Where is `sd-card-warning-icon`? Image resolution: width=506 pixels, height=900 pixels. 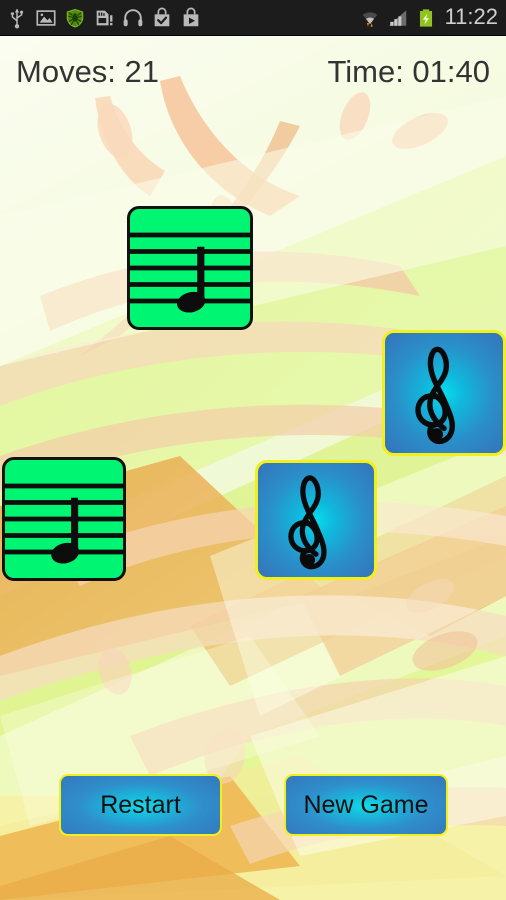 sd-card-warning-icon is located at coordinates (104, 18).